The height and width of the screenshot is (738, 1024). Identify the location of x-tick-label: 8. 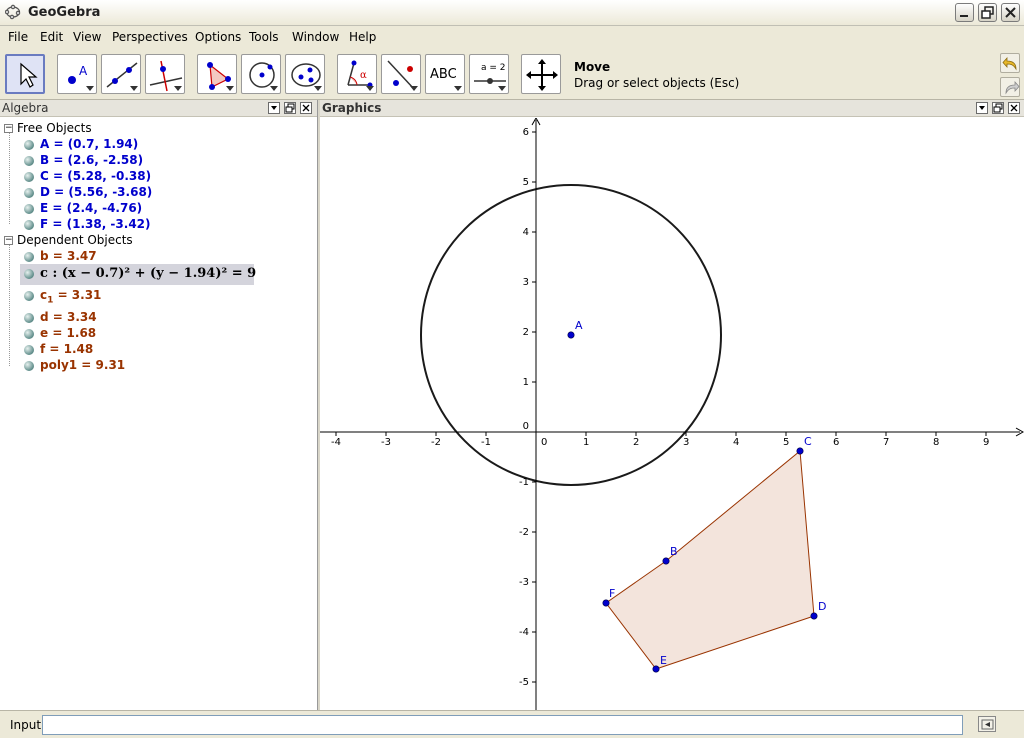
(936, 442).